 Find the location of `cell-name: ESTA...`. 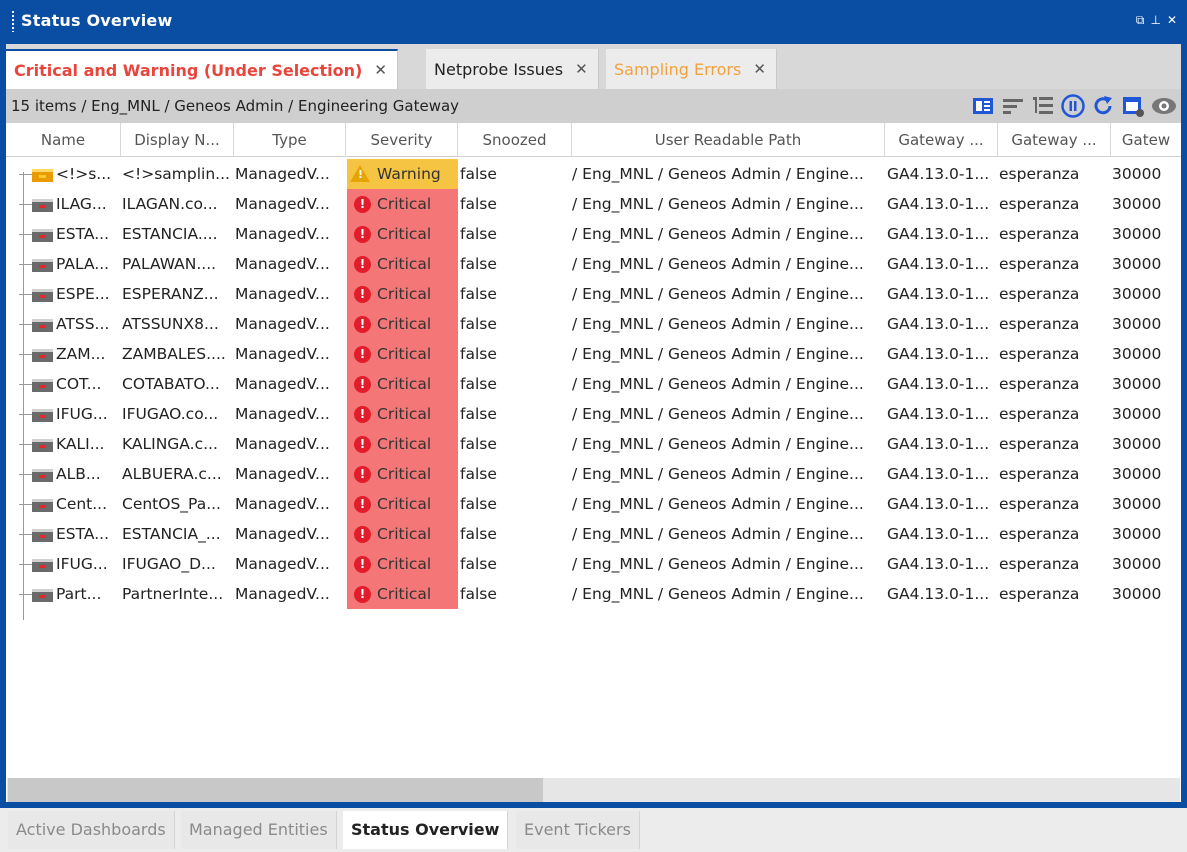

cell-name: ESTA... is located at coordinates (83, 534).